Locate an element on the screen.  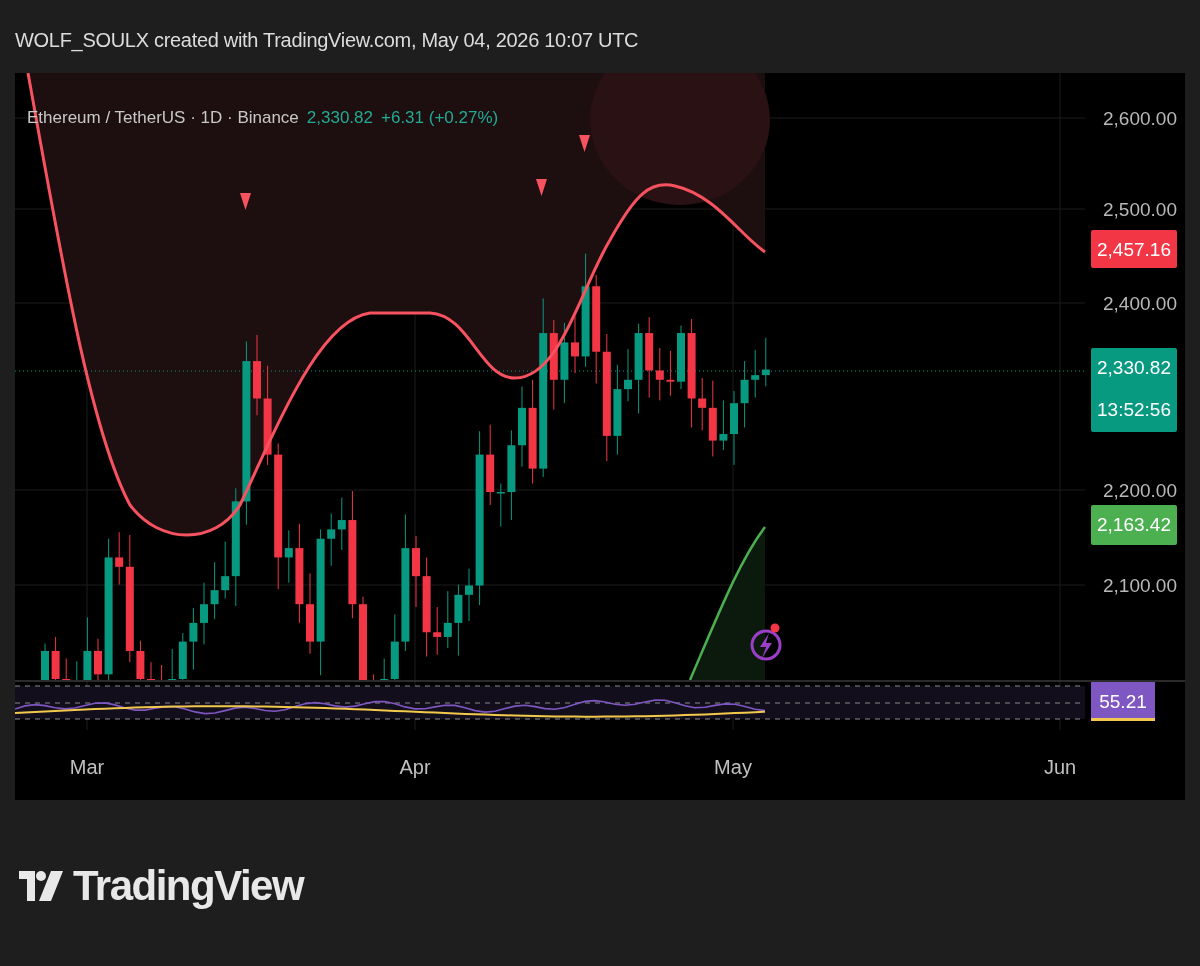
time-axis-label: May is located at coordinates (733, 767).